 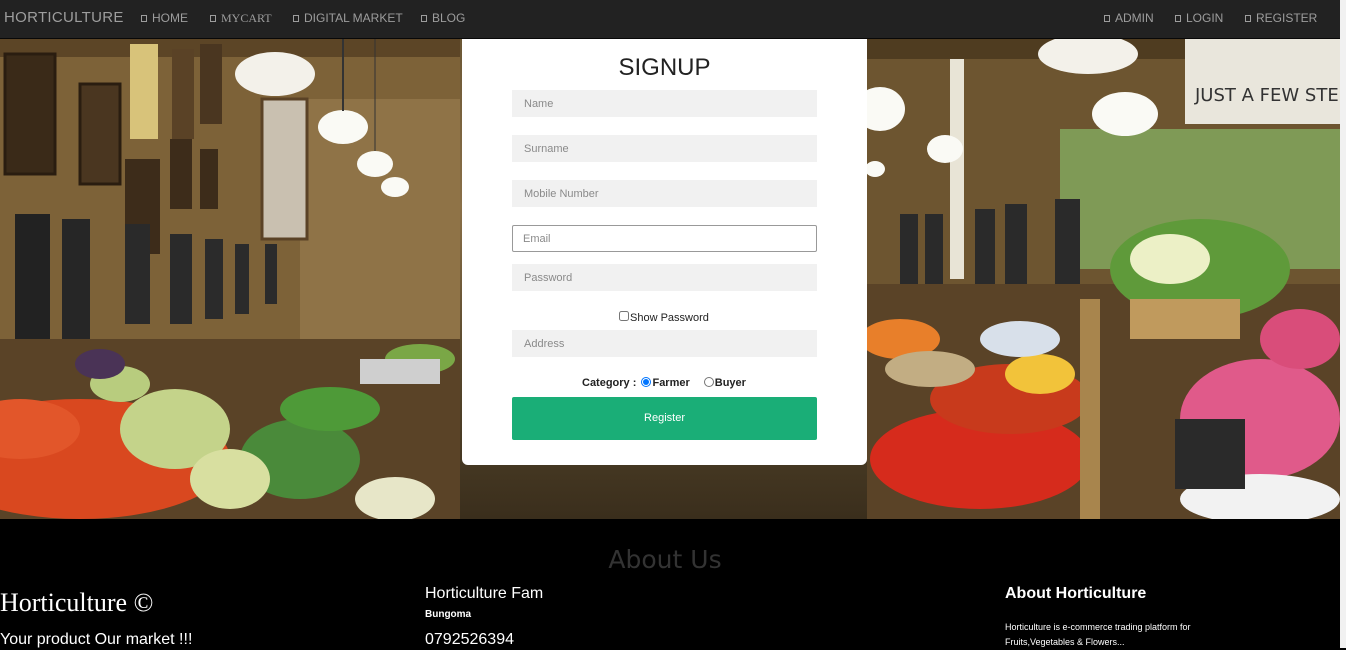 I want to click on nav-admin: ADMIN, so click(x=1129, y=18).